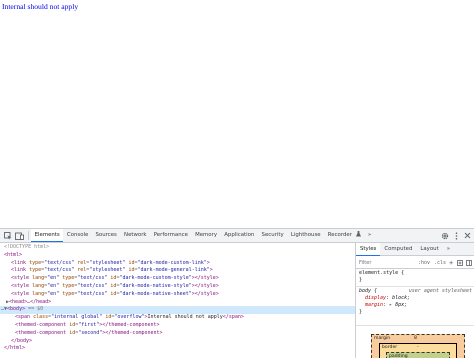 The width and height of the screenshot is (474, 358). What do you see at coordinates (36, 309) in the screenshot?
I see `selected-marker: == $0` at bounding box center [36, 309].